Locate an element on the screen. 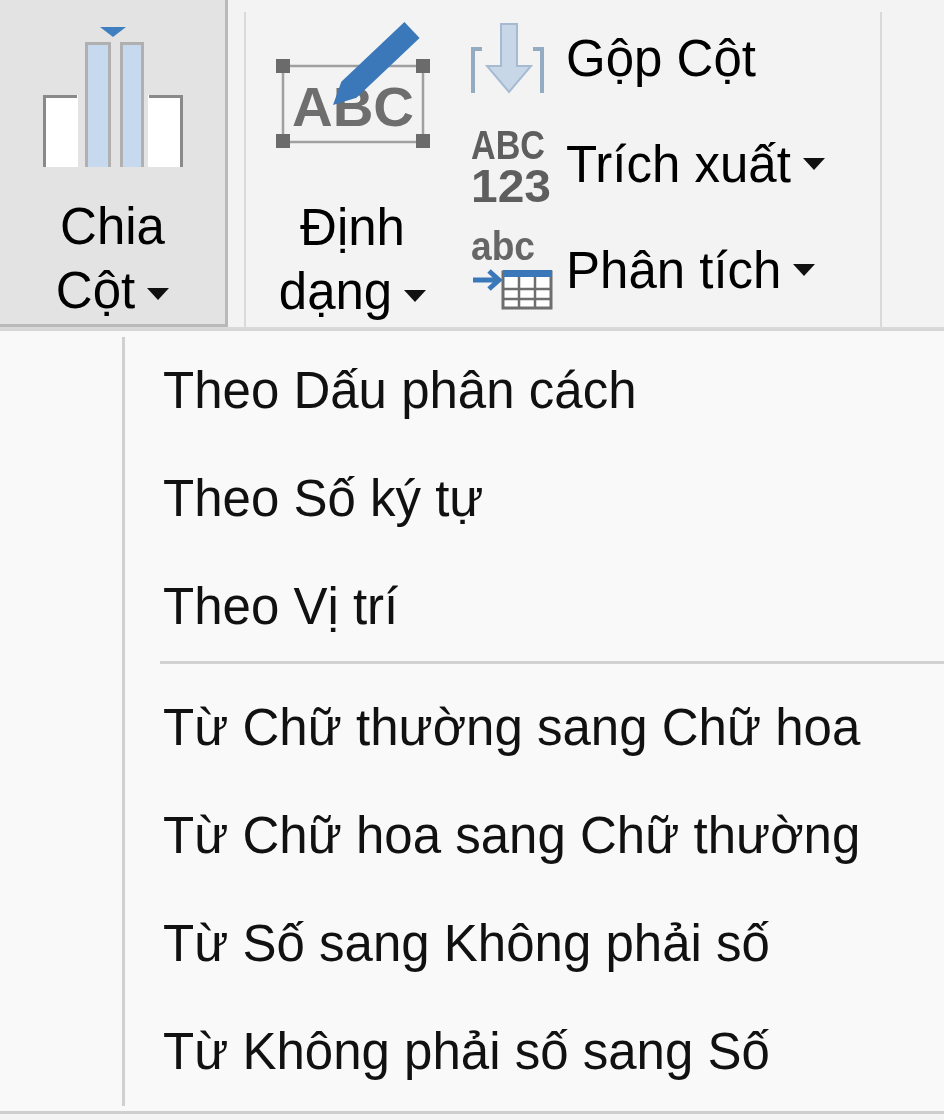 This screenshot has height=1120, width=944. columns-icon is located at coordinates (112, 96).